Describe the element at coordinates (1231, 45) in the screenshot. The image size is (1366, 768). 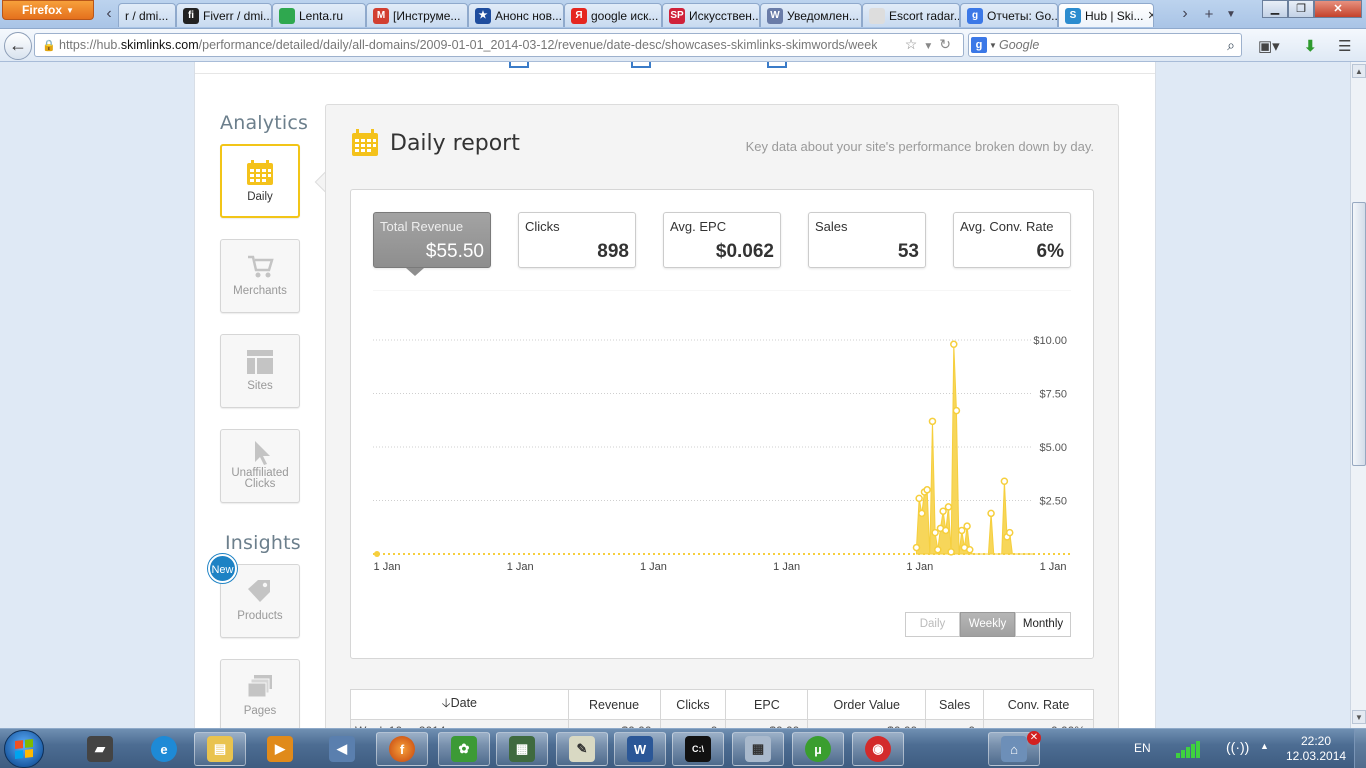
I see `search-magnifier-icon: ⌕` at that location.